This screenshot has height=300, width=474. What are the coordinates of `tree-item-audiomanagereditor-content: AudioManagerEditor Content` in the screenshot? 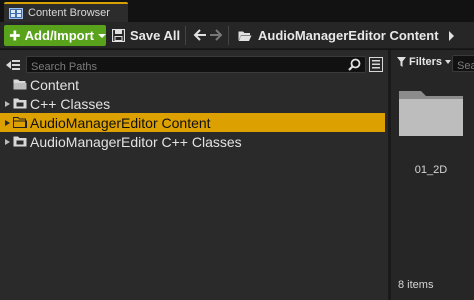 It's located at (192, 122).